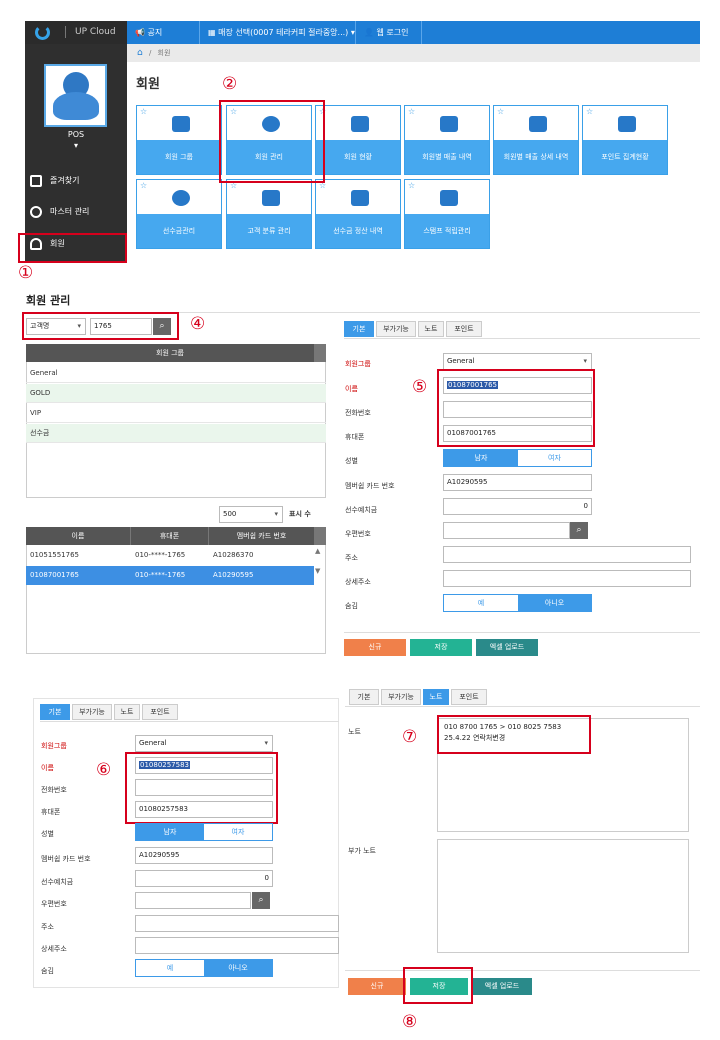  Describe the element at coordinates (278, 32) in the screenshot. I see `store-select: ▦ 매장 선택(0007 테라커피 절라중앙...) ▾` at that location.